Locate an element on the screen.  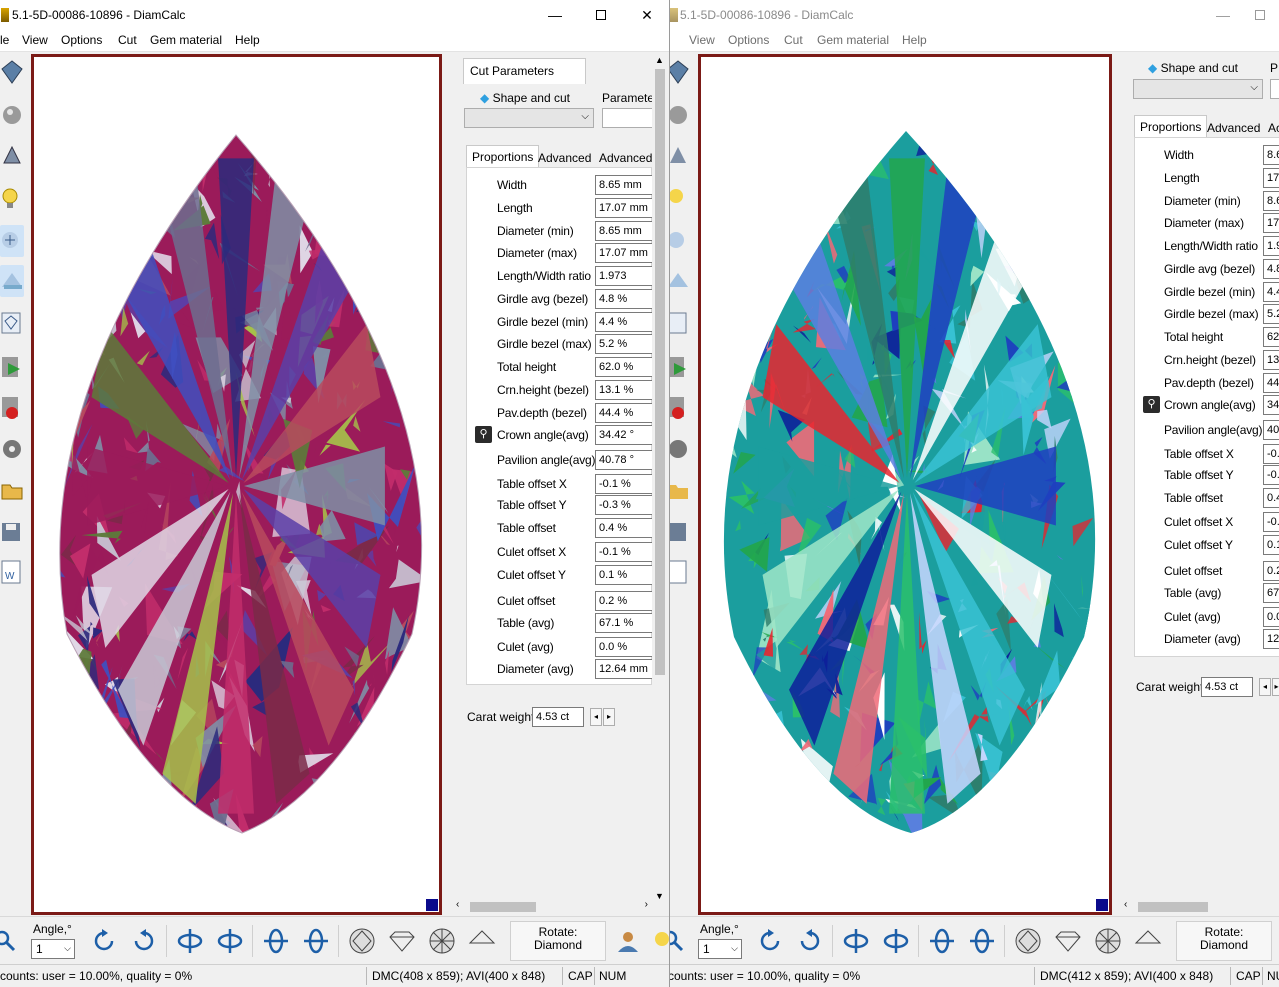
menu-file: le is located at coordinates (4, 40).